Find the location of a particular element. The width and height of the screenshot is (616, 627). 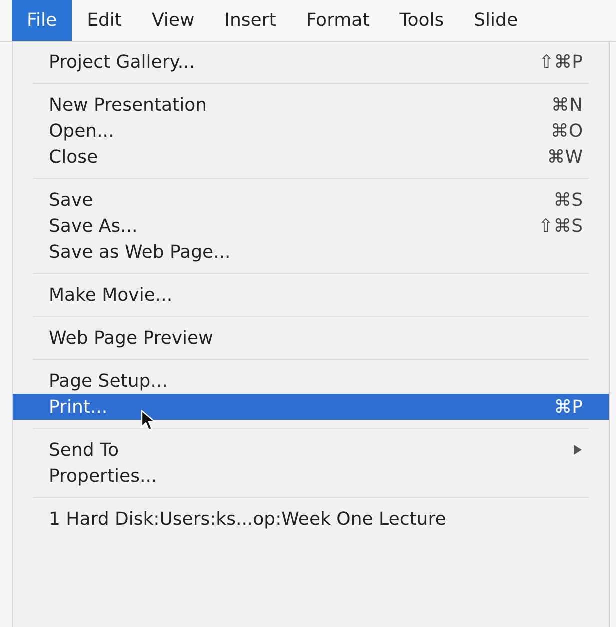

menu-item: 1 Hard Disk:Users:ks...op:Week One Lecture is located at coordinates (311, 519).